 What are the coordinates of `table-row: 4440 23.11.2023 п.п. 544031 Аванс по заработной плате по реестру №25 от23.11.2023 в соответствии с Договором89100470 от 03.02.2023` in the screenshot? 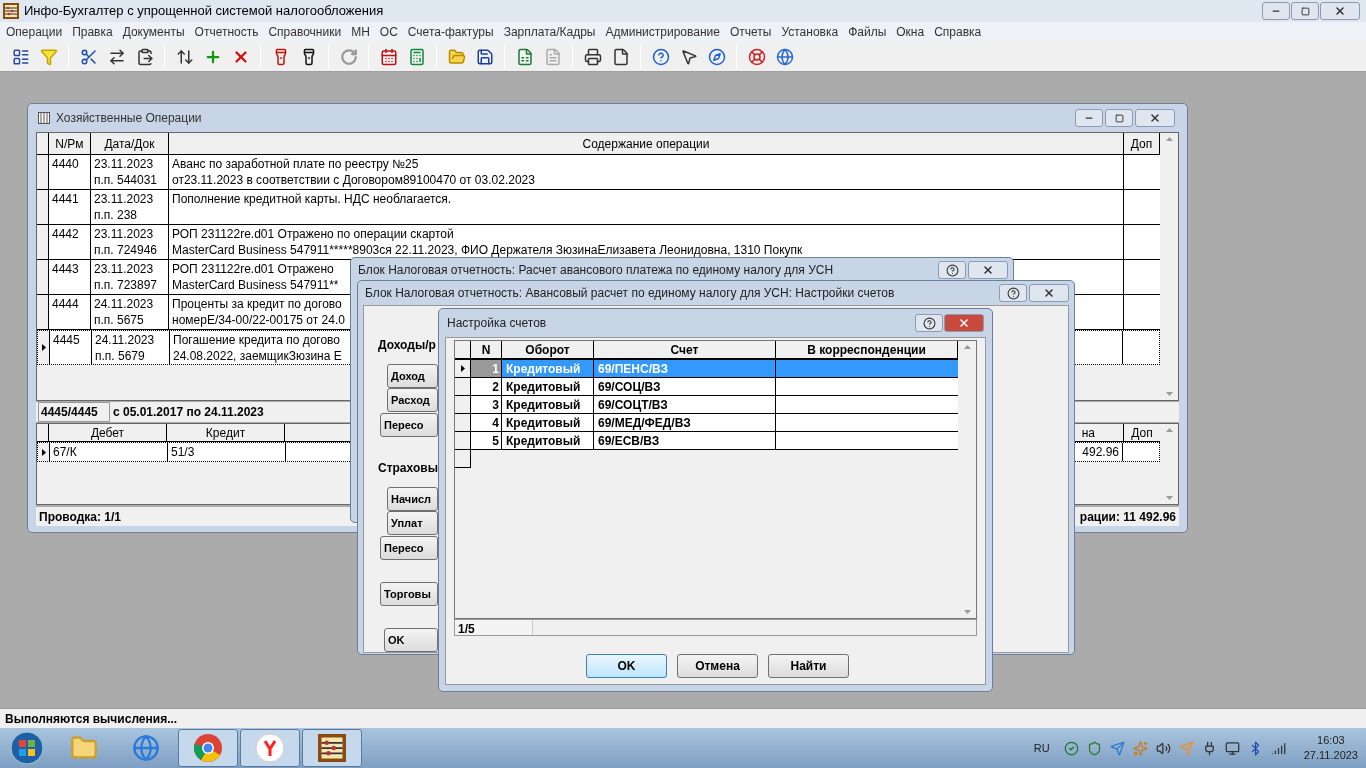 It's located at (598, 172).